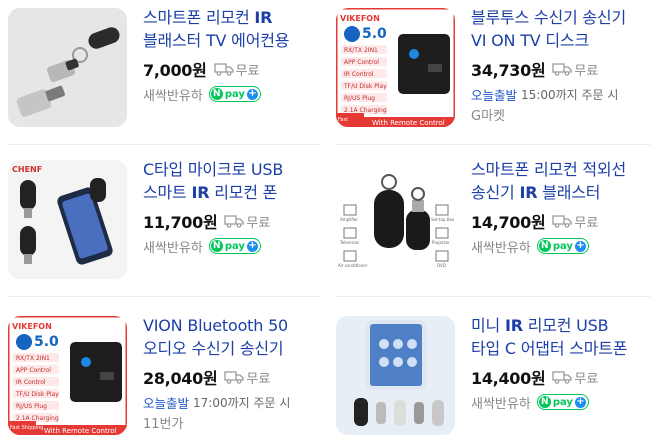 The width and height of the screenshot is (658, 446). Describe the element at coordinates (508, 222) in the screenshot. I see `product-price: 14,700원` at that location.